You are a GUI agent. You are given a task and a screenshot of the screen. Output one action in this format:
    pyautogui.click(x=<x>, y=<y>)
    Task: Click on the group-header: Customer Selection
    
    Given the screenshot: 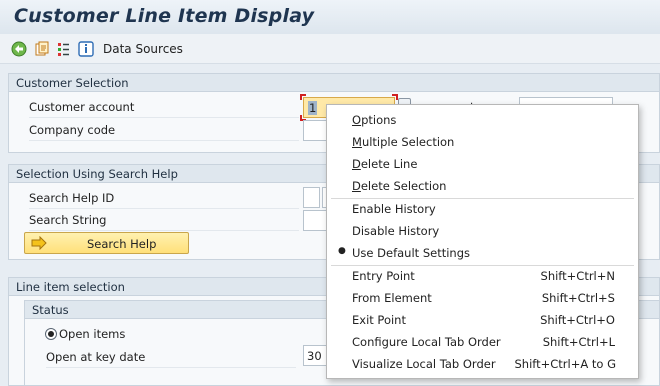 What is the action you would take?
    pyautogui.click(x=334, y=83)
    